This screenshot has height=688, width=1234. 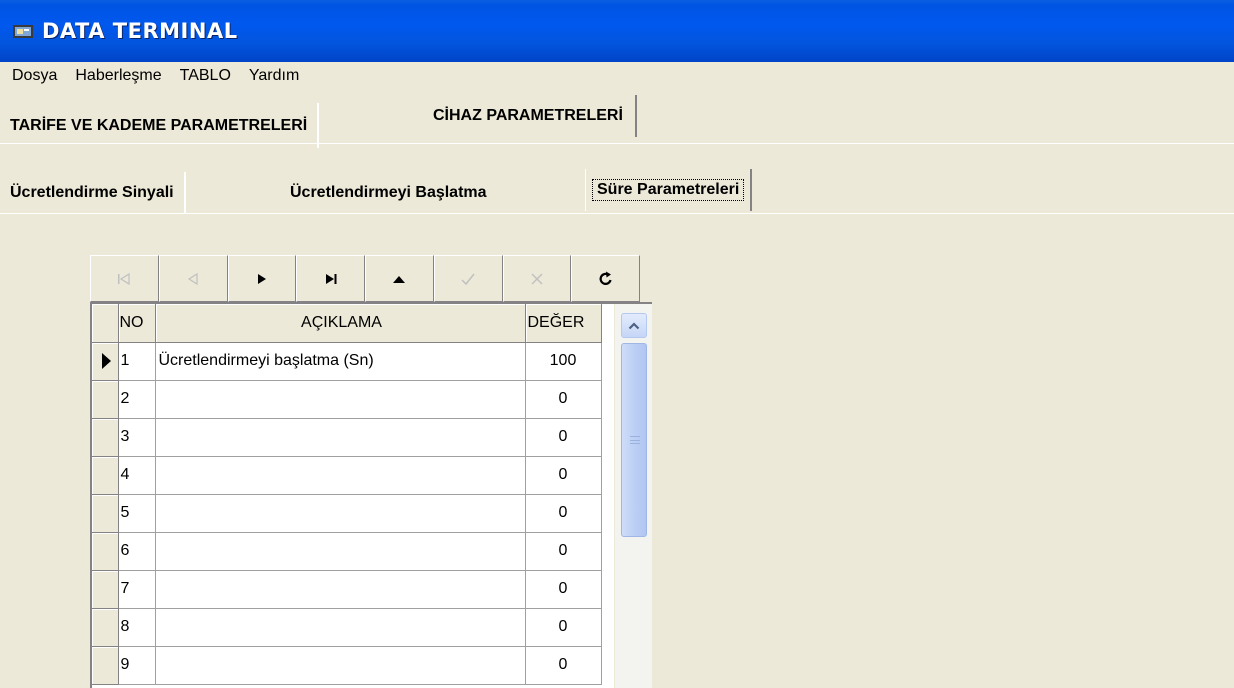 I want to click on post-check-icon, so click(x=468, y=279).